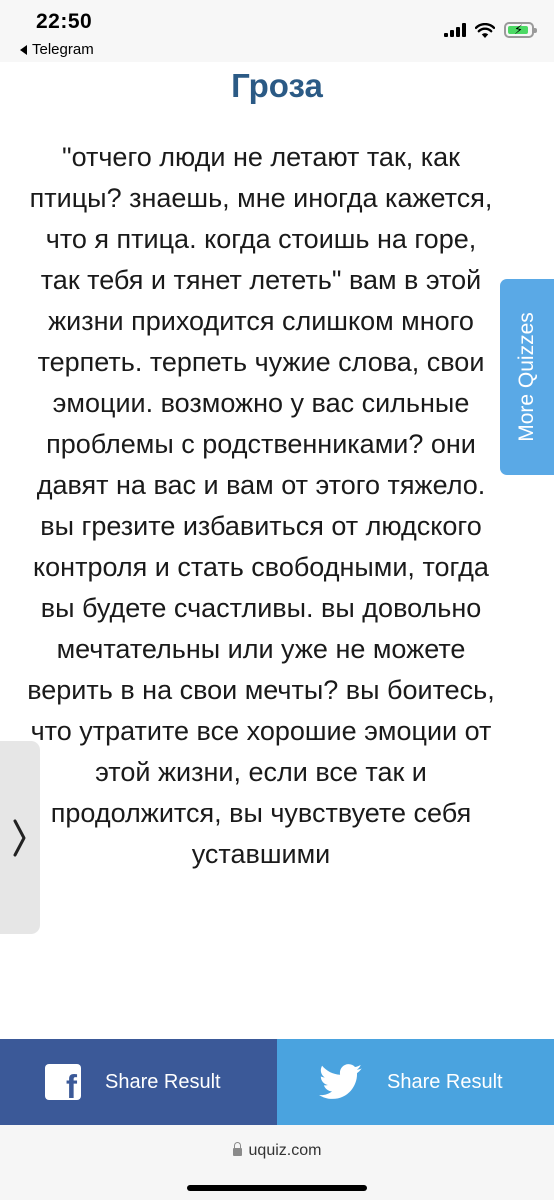 The width and height of the screenshot is (554, 1200). What do you see at coordinates (63, 1083) in the screenshot?
I see `facebook-icon: f` at bounding box center [63, 1083].